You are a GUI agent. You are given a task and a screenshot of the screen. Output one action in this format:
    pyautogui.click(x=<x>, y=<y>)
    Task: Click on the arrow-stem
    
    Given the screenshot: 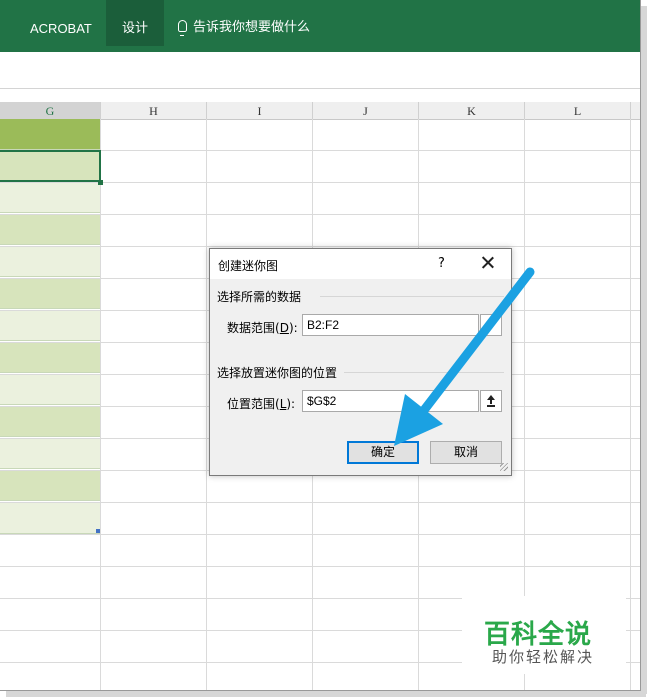 What is the action you would take?
    pyautogui.click(x=491, y=402)
    